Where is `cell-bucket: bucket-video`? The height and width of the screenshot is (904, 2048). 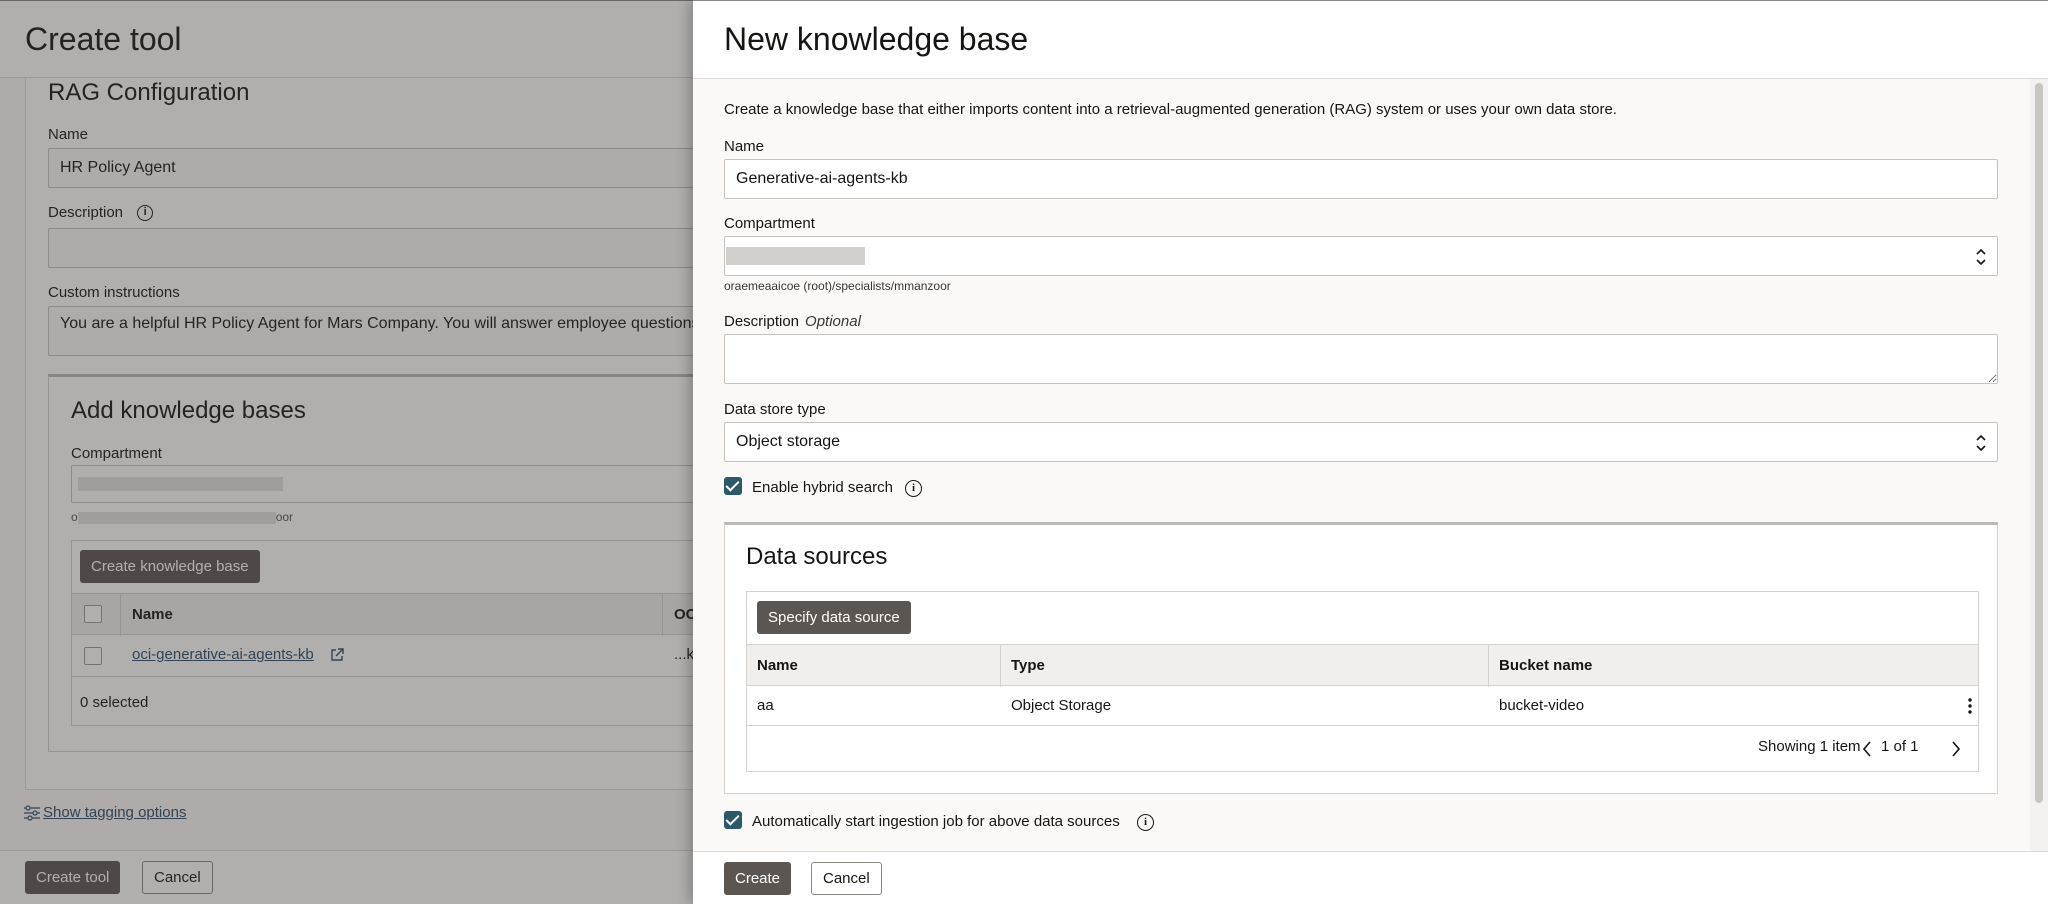 cell-bucket: bucket-video is located at coordinates (1542, 705).